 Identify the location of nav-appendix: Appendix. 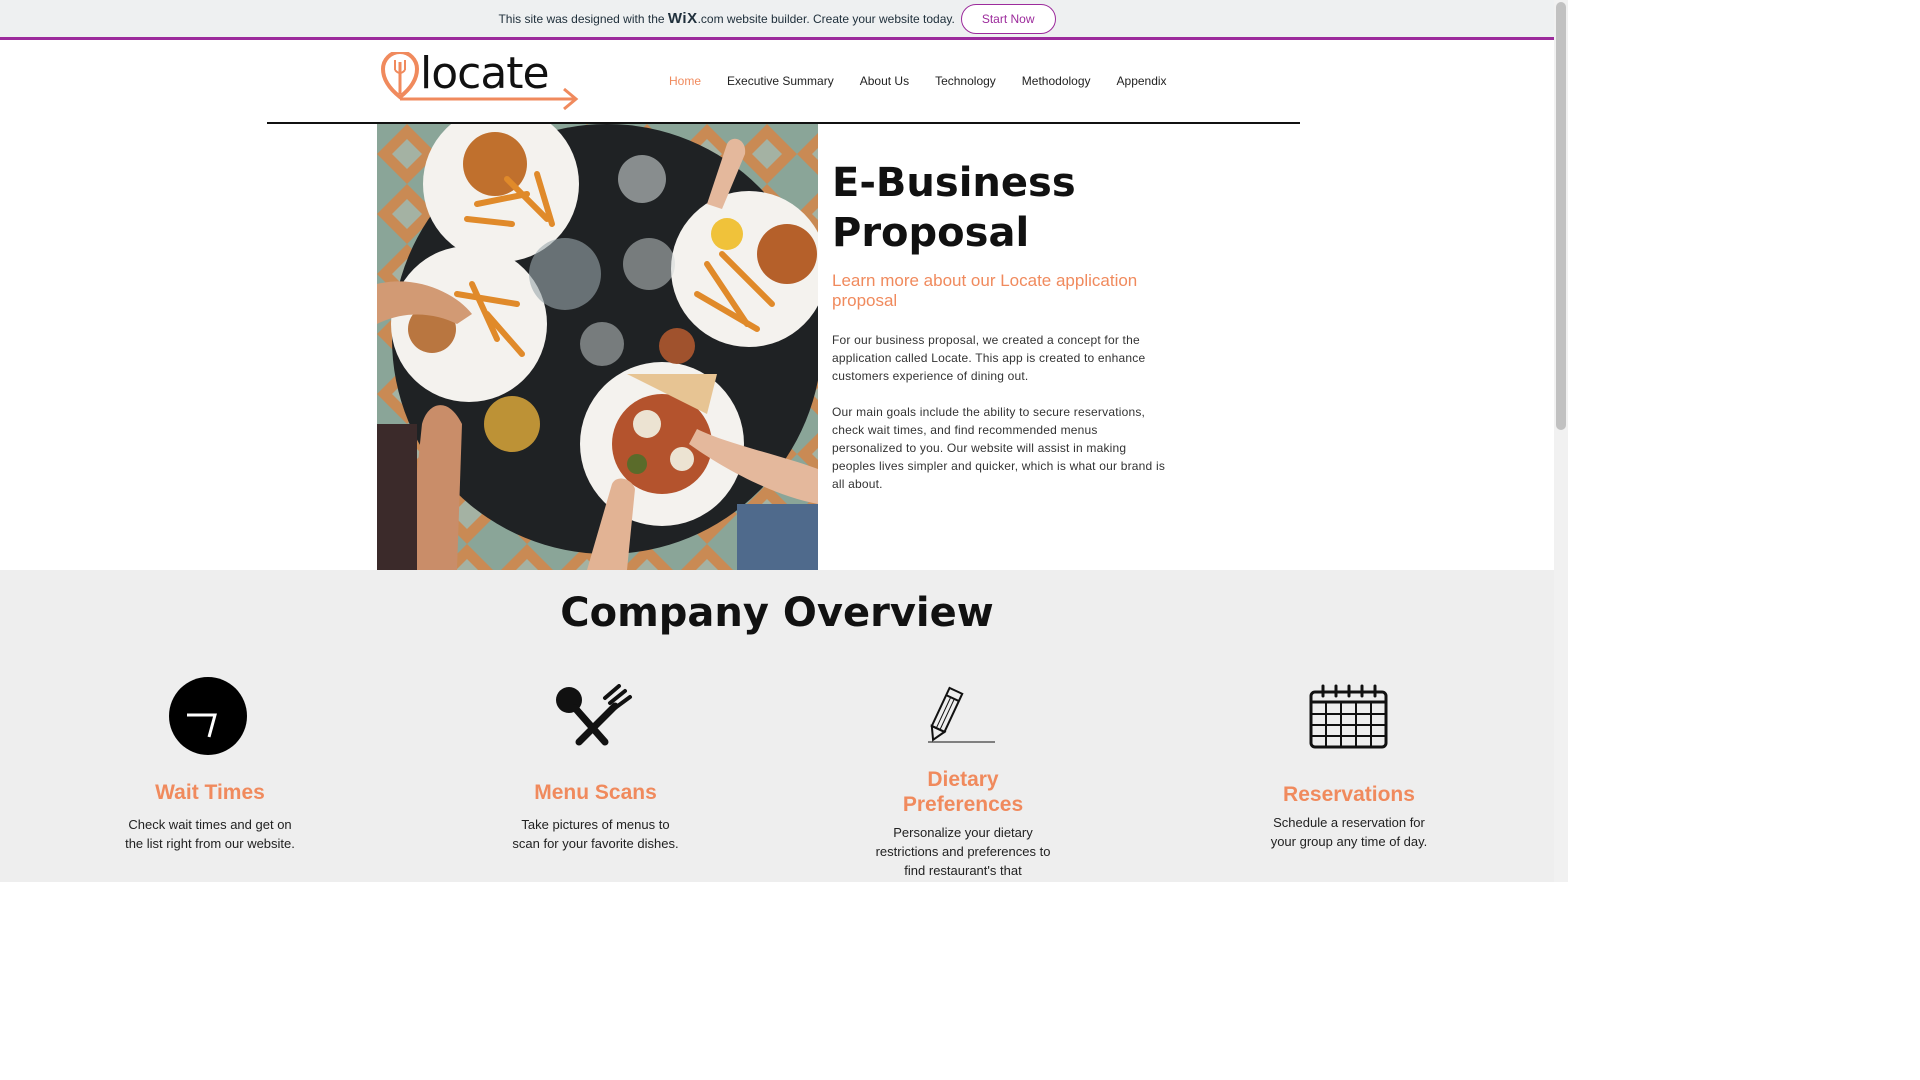
(1142, 81).